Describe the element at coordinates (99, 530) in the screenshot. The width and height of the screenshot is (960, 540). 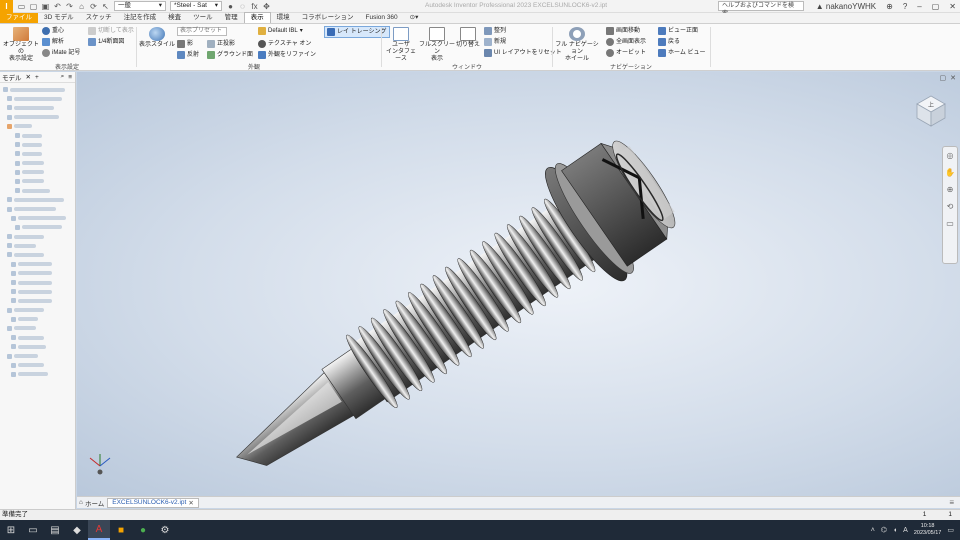
I see `acrobat-icon: A` at that location.